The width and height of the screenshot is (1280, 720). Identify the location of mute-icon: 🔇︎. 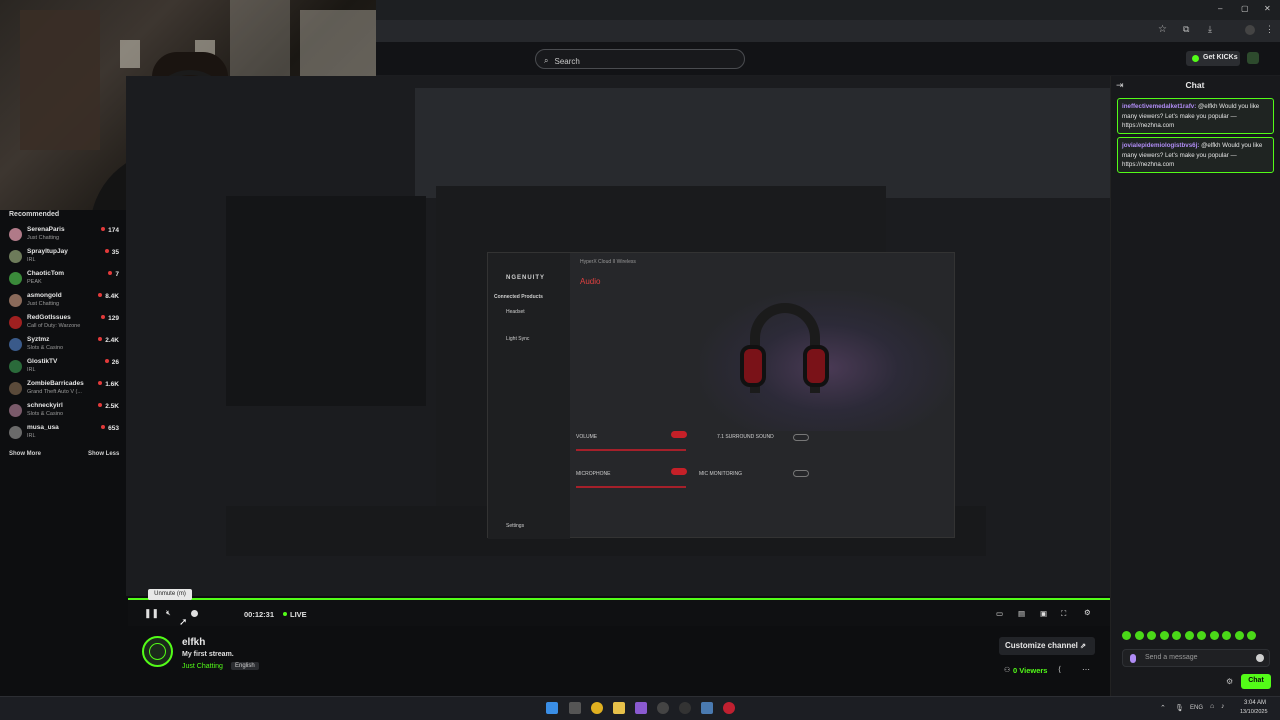
(168, 613).